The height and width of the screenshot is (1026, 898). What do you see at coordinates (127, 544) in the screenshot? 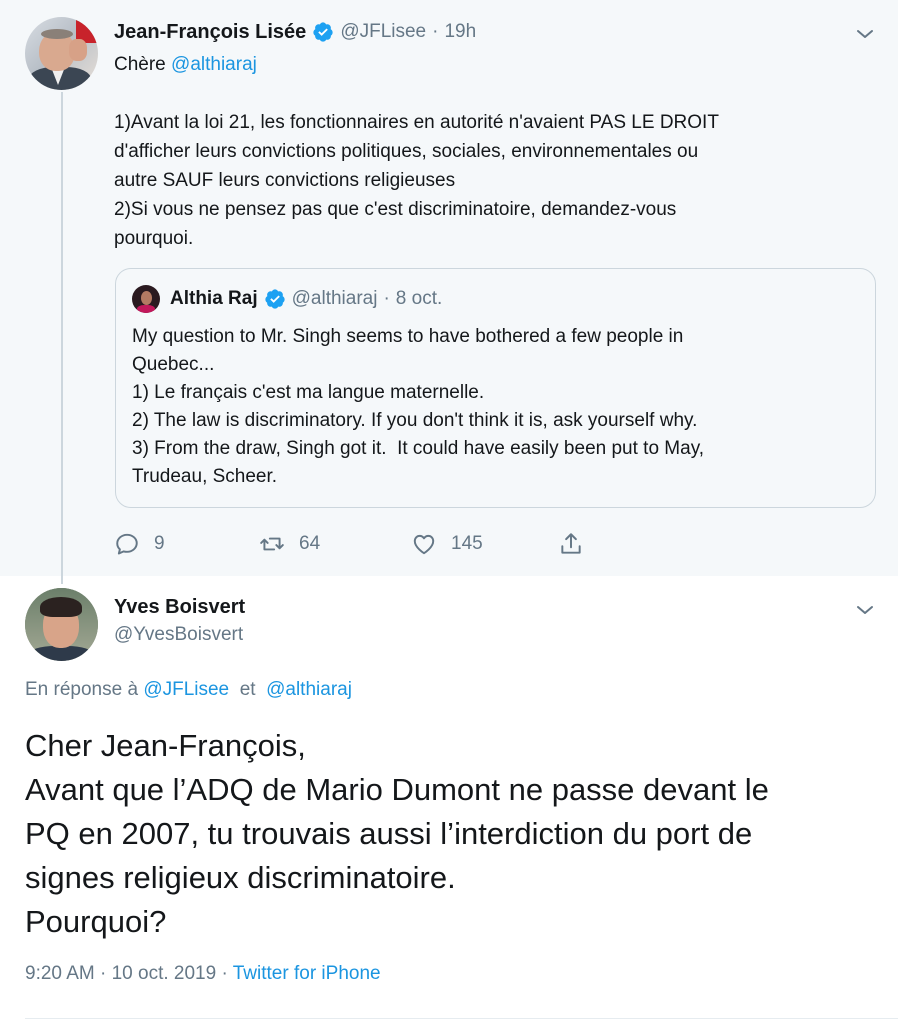
I see `reply-icon` at bounding box center [127, 544].